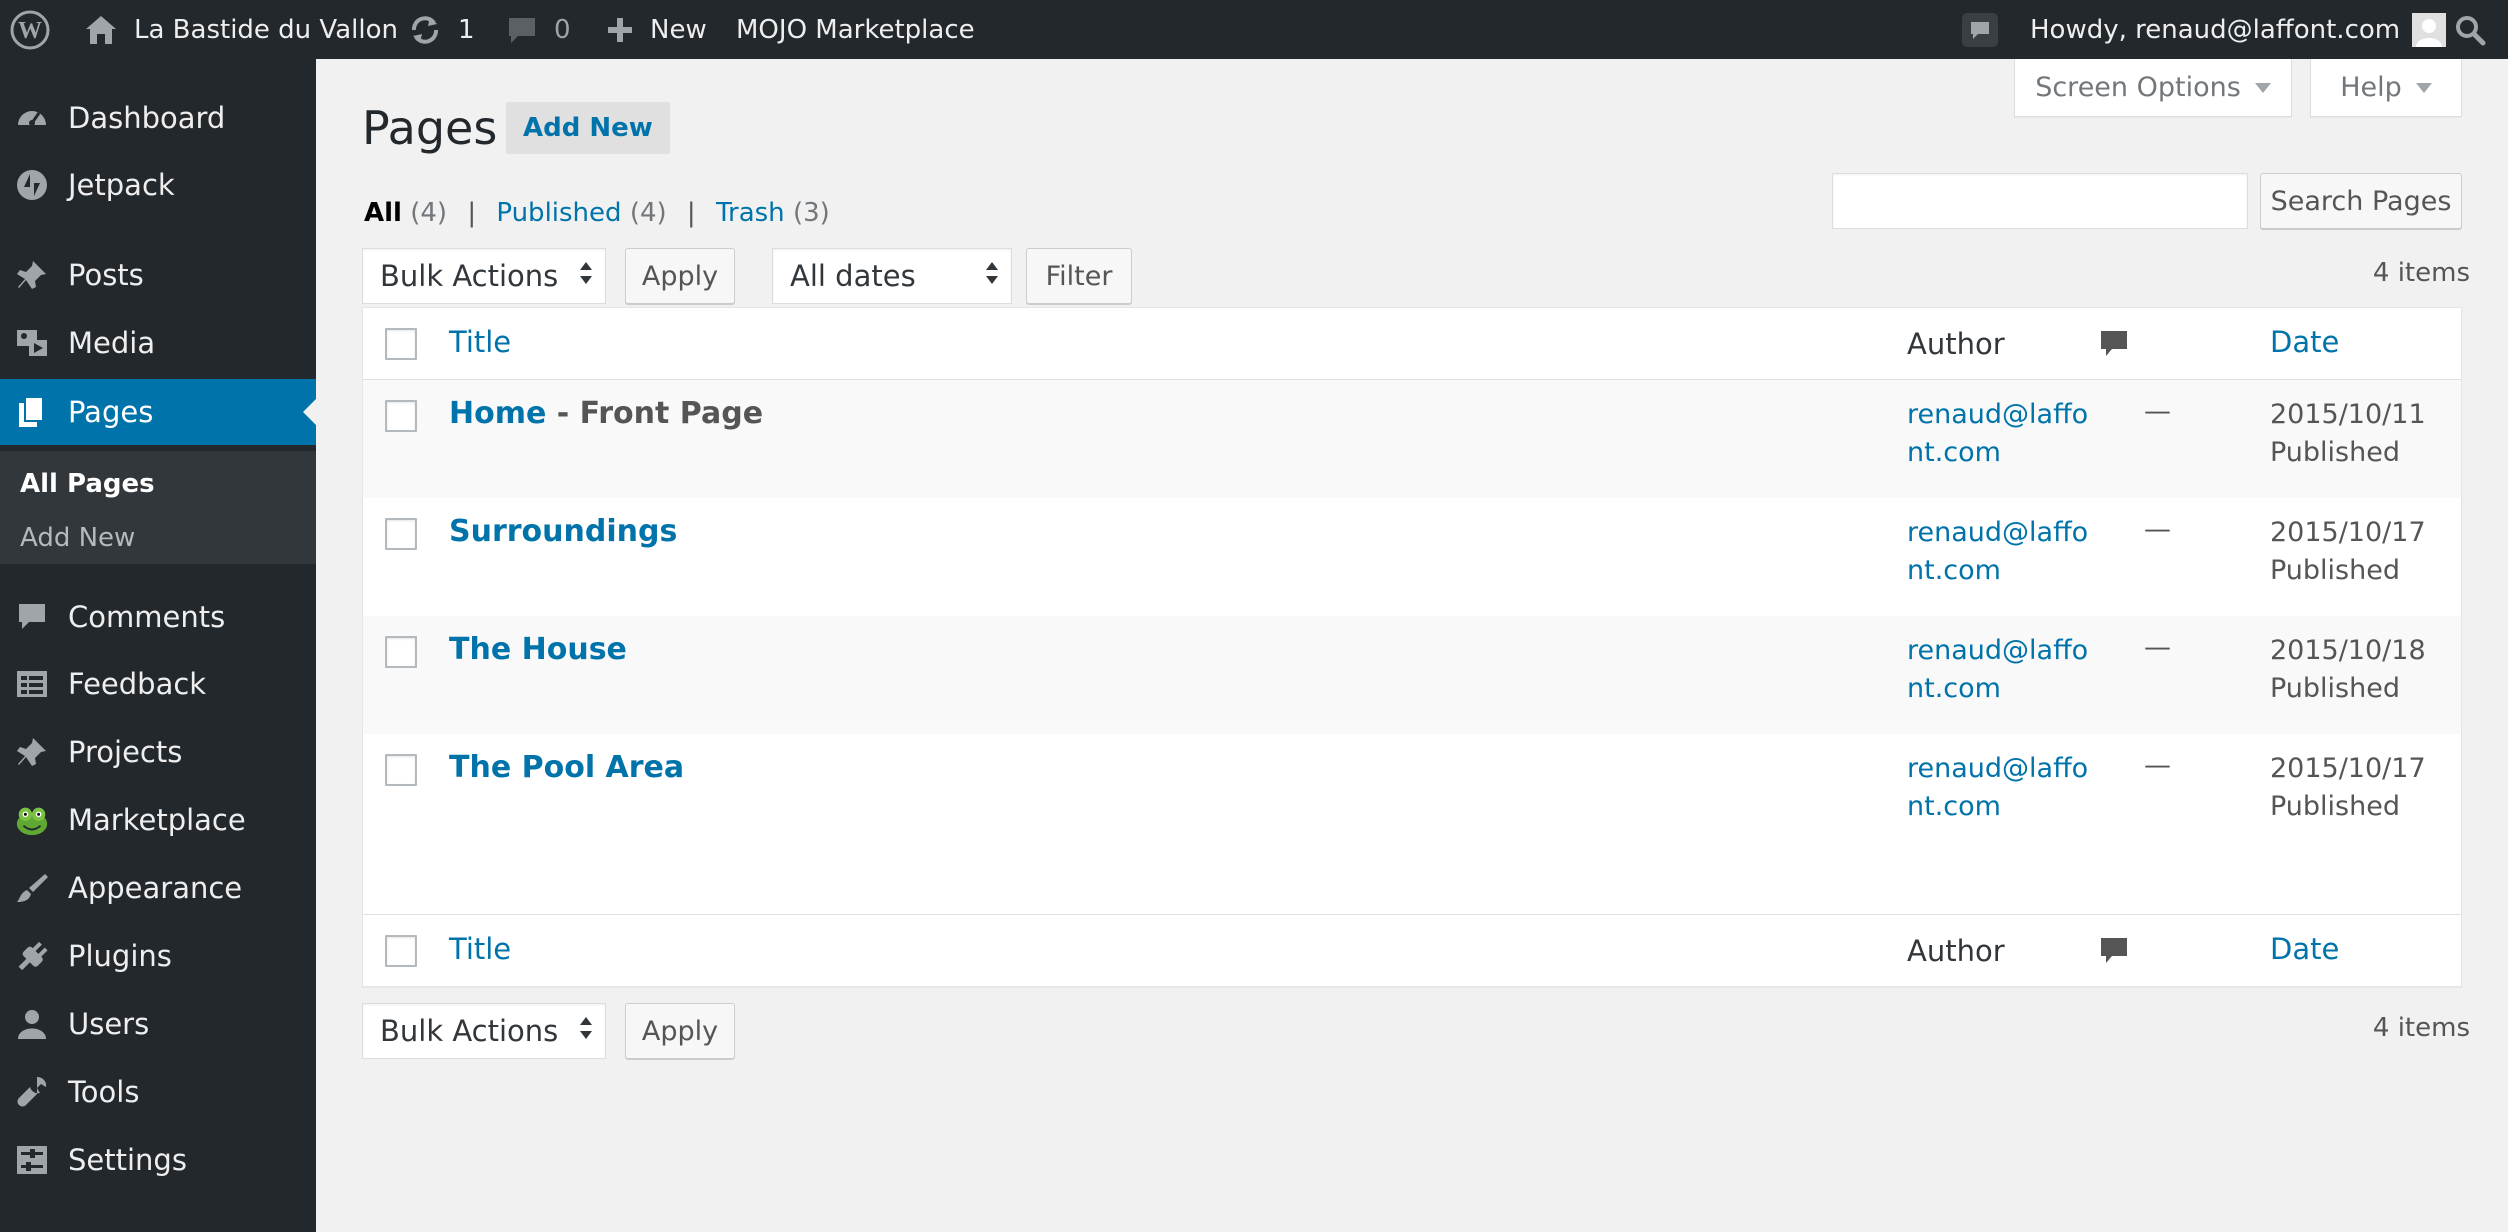 This screenshot has height=1232, width=2508. I want to click on sidebar-item-media: Media, so click(158, 343).